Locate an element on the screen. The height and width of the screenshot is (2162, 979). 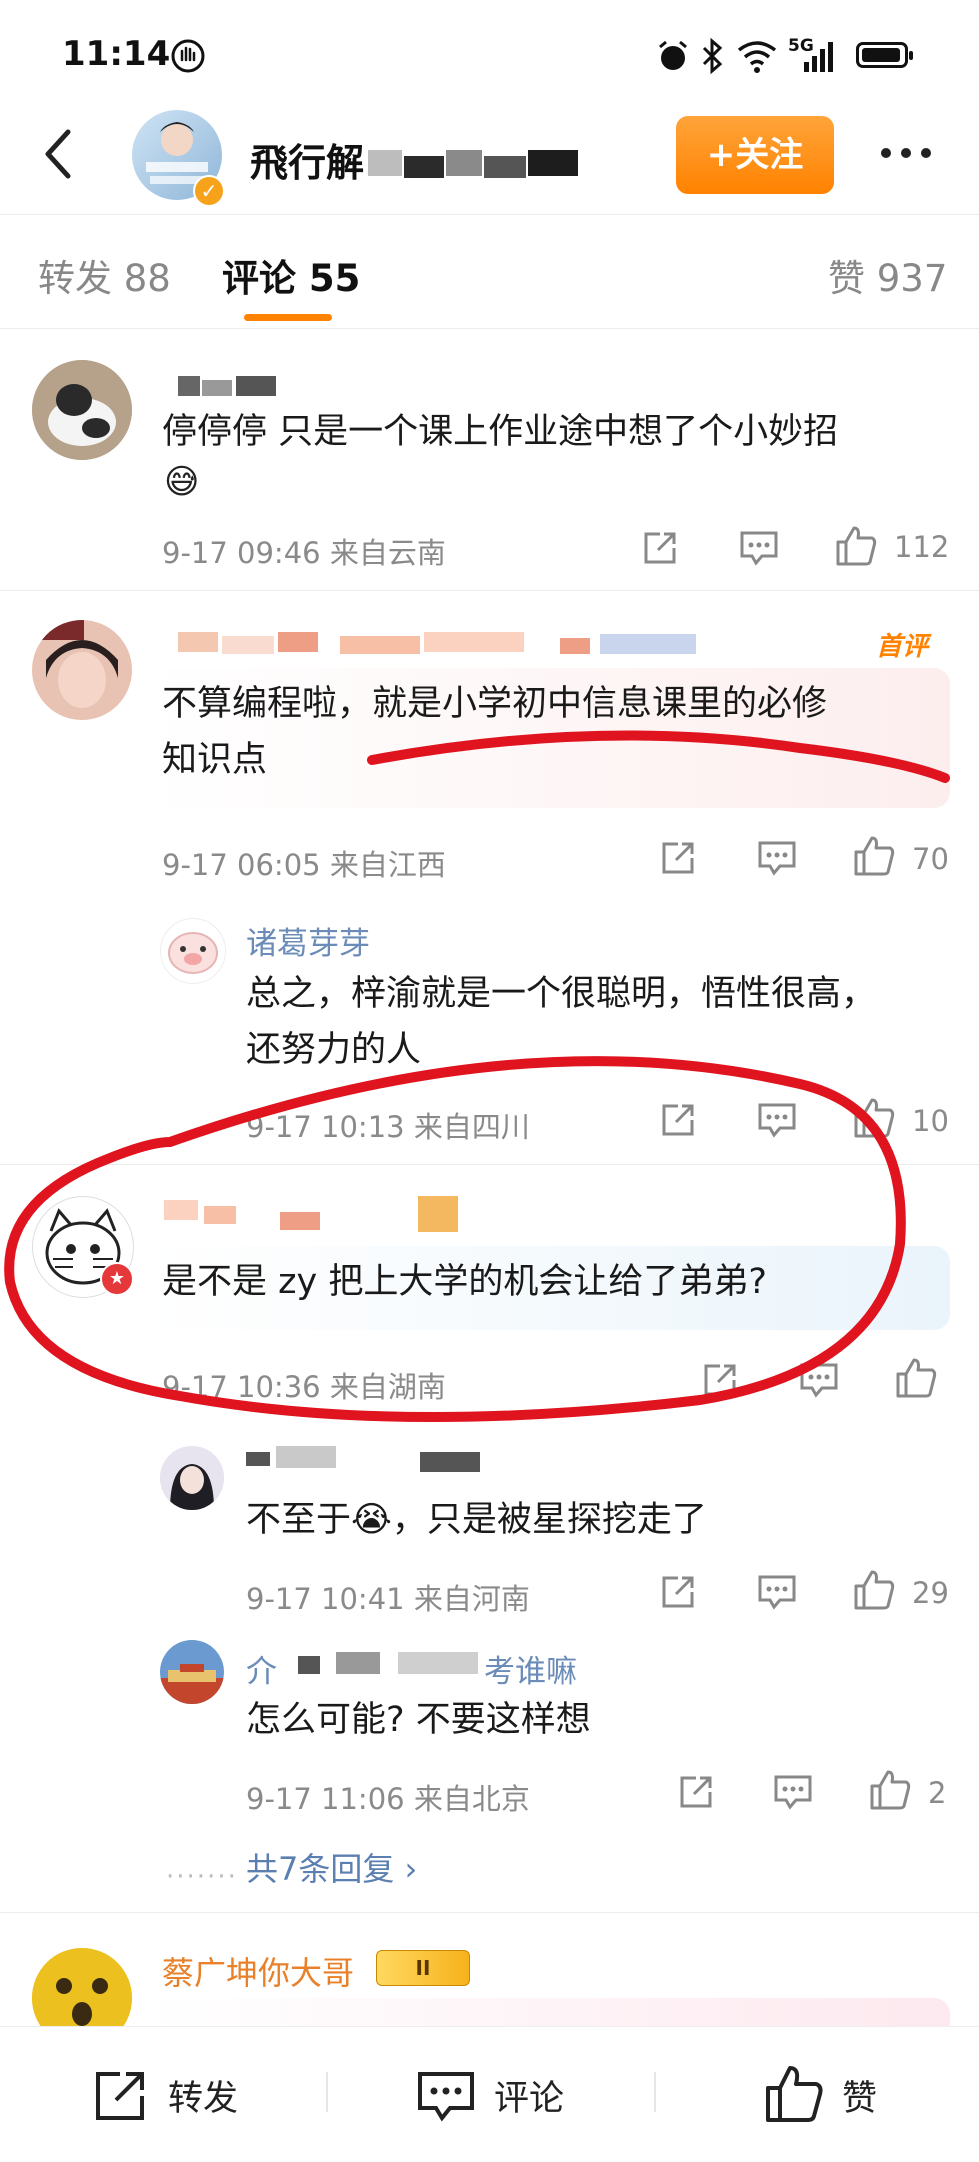
comment-icon is located at coordinates (446, 2096).